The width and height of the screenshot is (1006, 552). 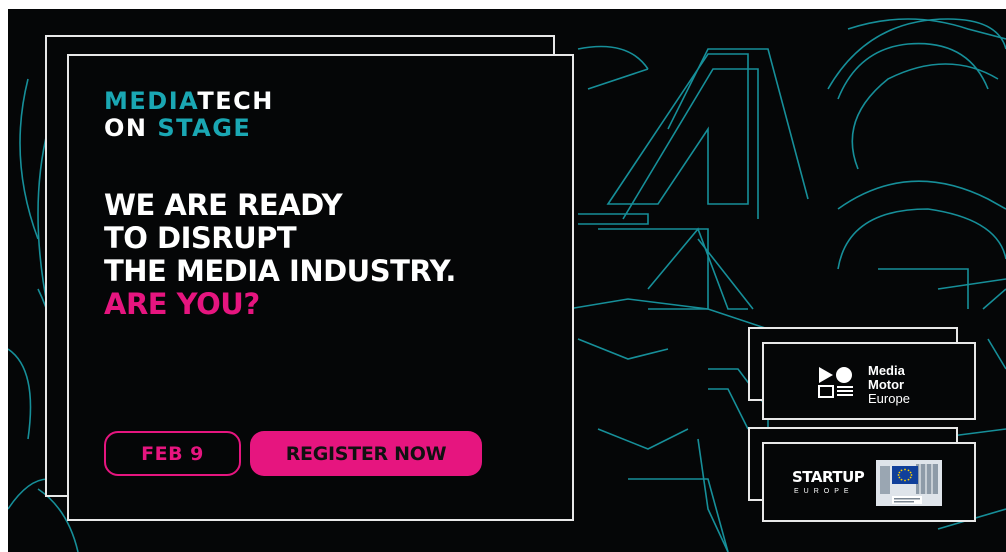 I want to click on date-button: FEB 9, so click(x=172, y=453).